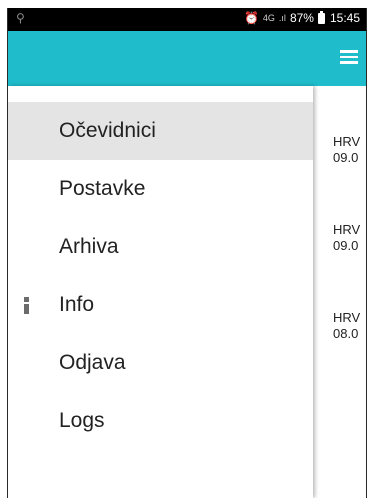 The width and height of the screenshot is (367, 498). What do you see at coordinates (160, 305) in the screenshot?
I see `drawer-item-info: Info` at bounding box center [160, 305].